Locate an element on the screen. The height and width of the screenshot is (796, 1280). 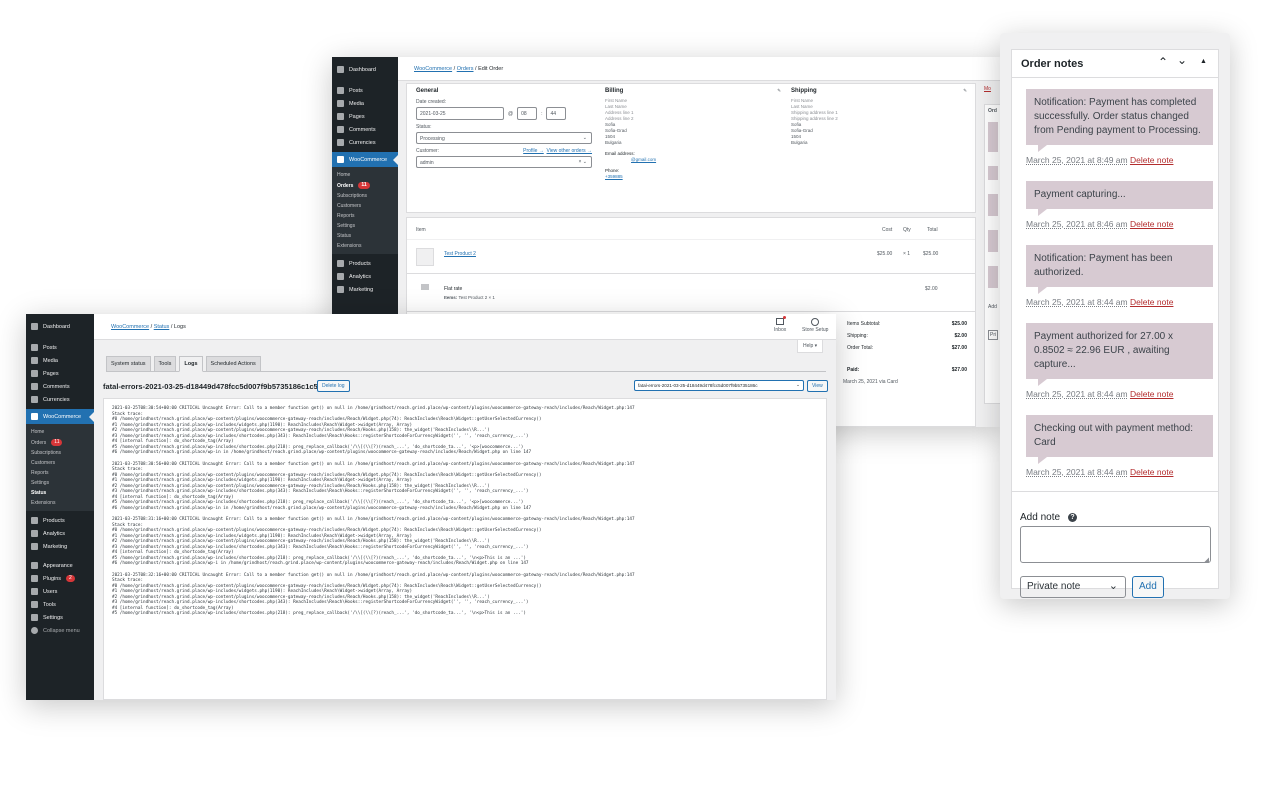
tab-system-status: System status is located at coordinates (128, 363).